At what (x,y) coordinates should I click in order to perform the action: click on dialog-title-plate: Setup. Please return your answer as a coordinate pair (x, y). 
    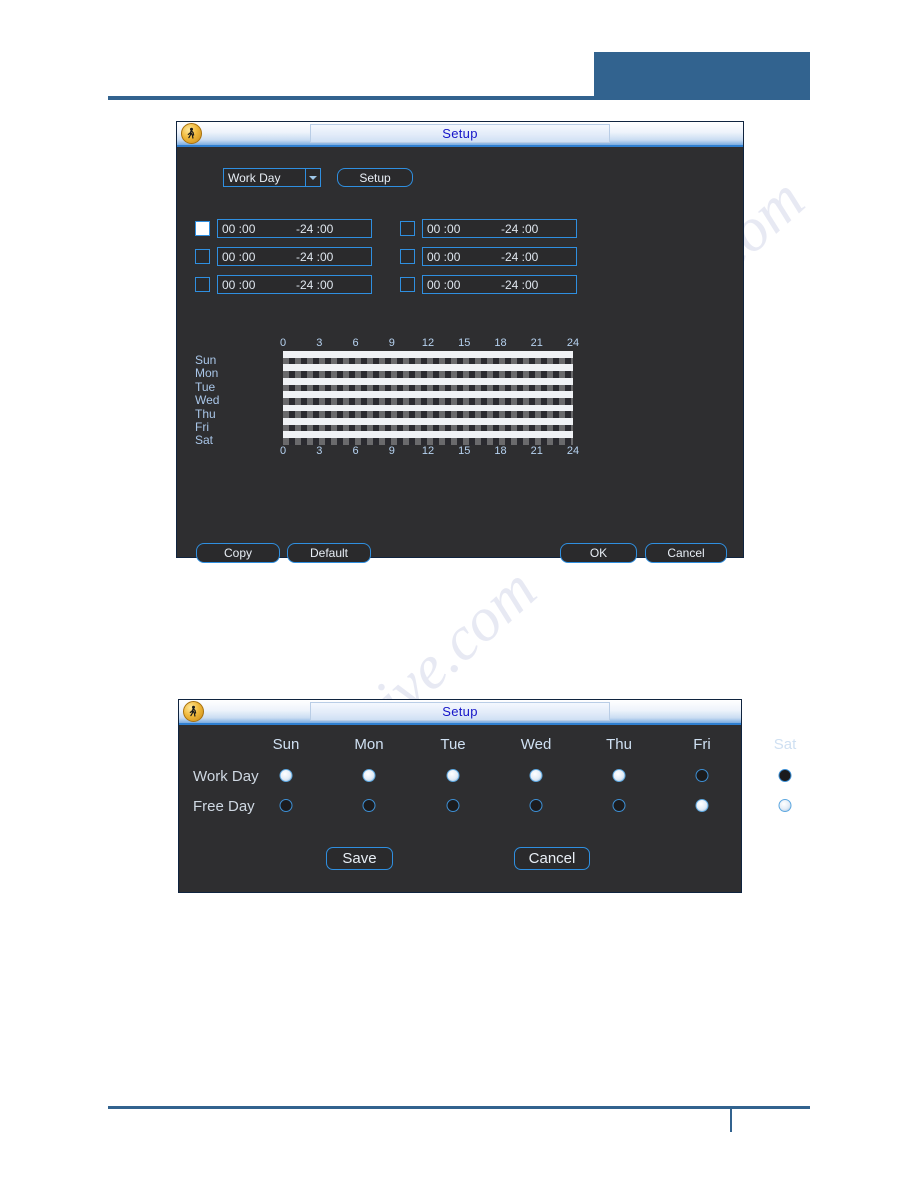
    Looking at the image, I should click on (460, 711).